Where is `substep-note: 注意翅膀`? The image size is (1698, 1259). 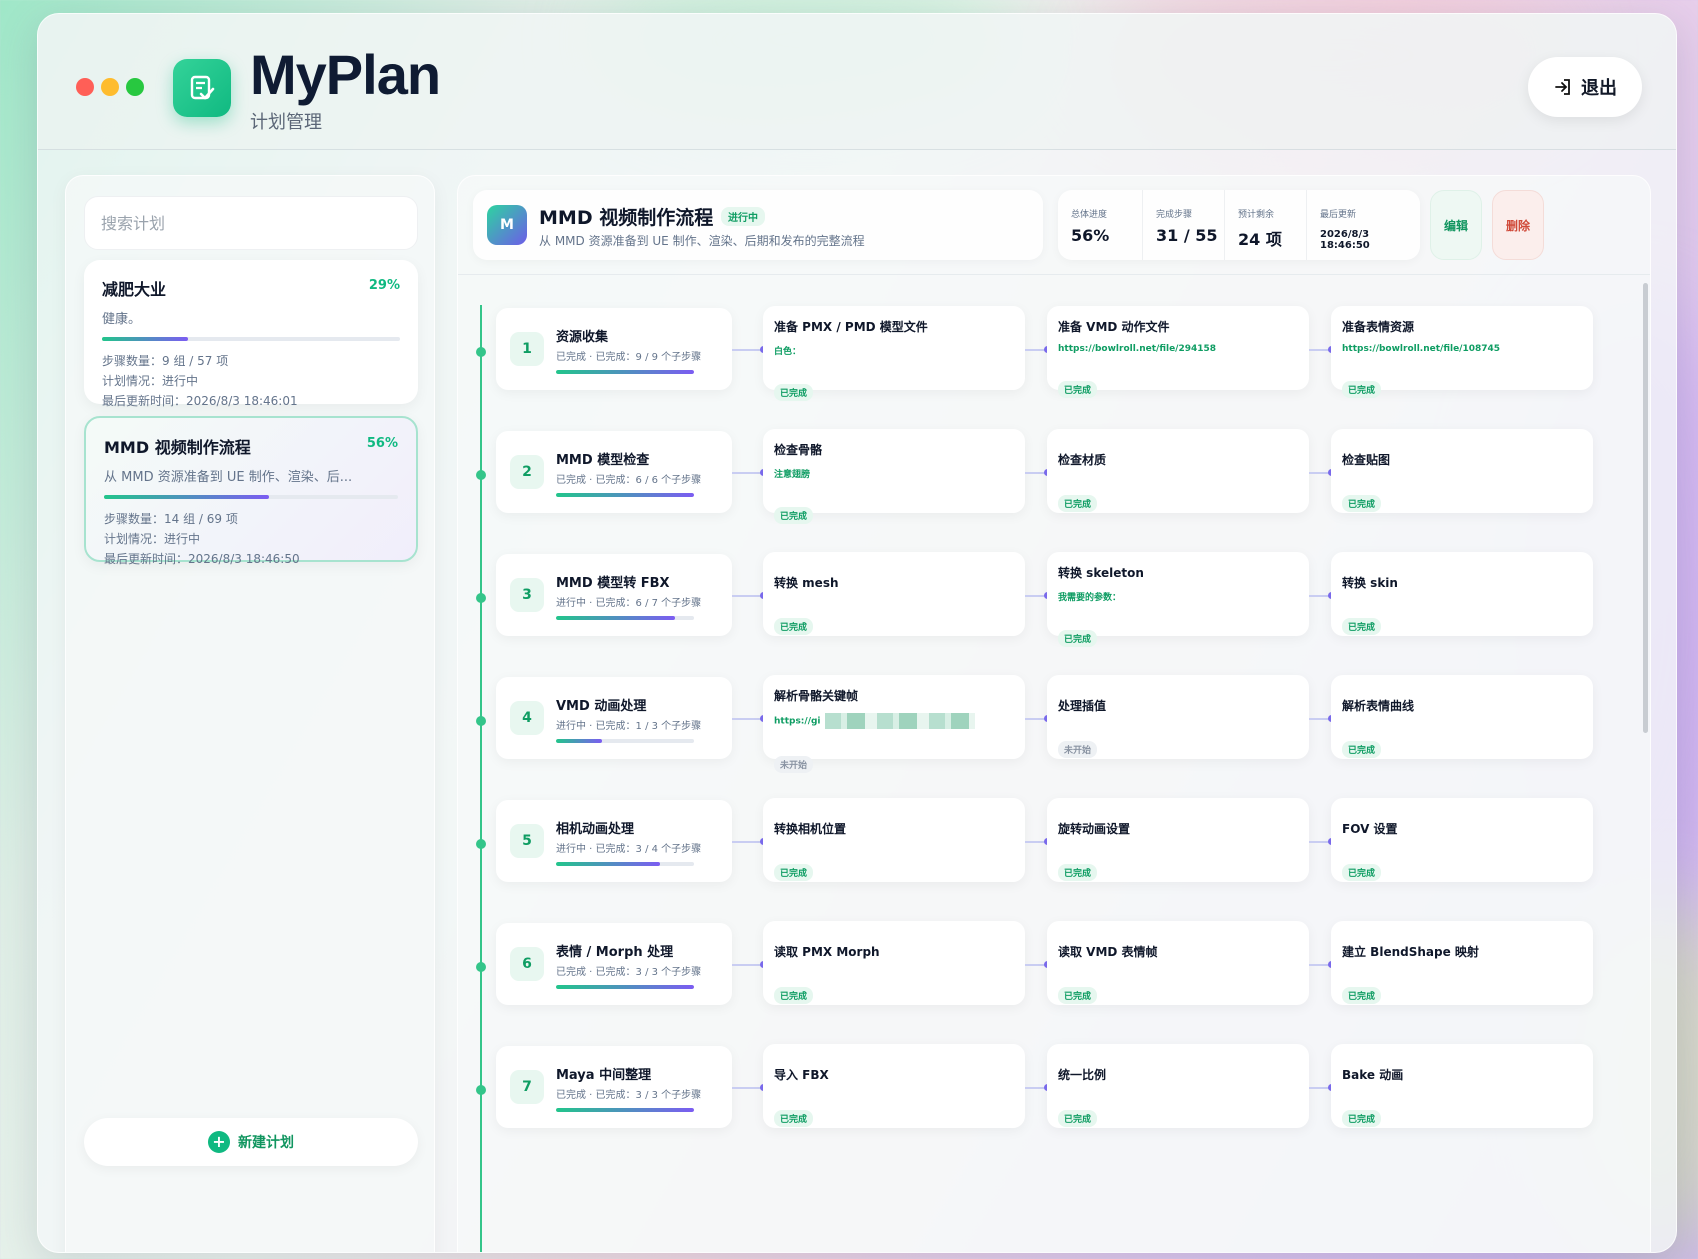
substep-note: 注意翅膀 is located at coordinates (894, 473).